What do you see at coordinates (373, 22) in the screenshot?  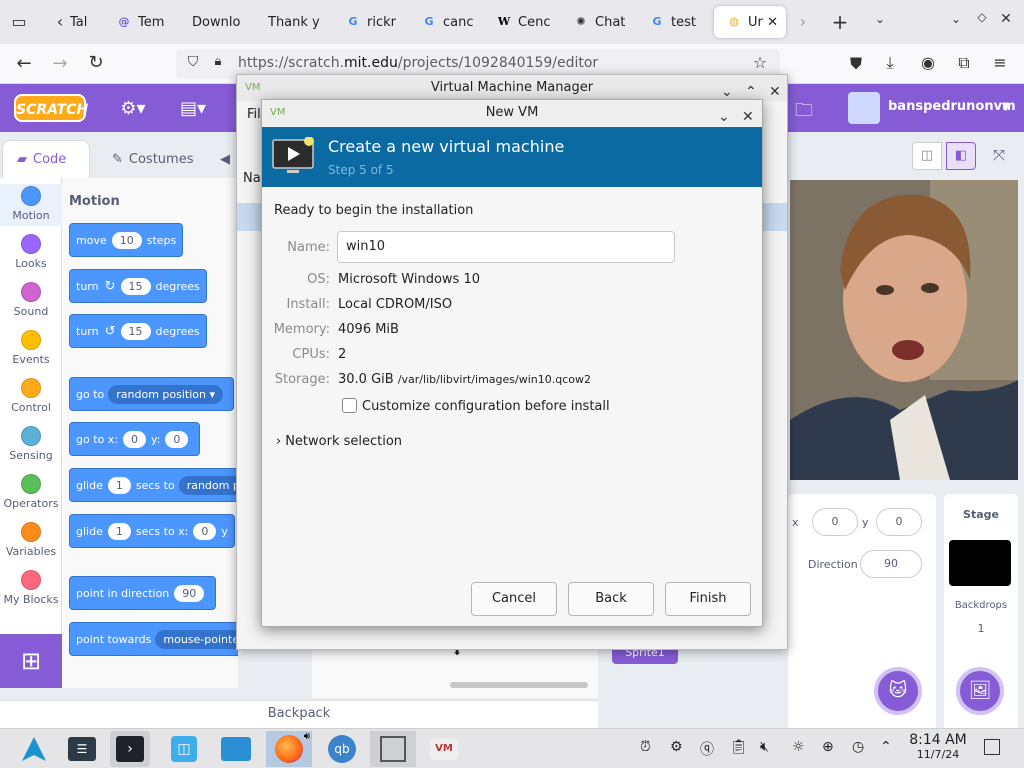 I see `browser-tab: Grickr` at bounding box center [373, 22].